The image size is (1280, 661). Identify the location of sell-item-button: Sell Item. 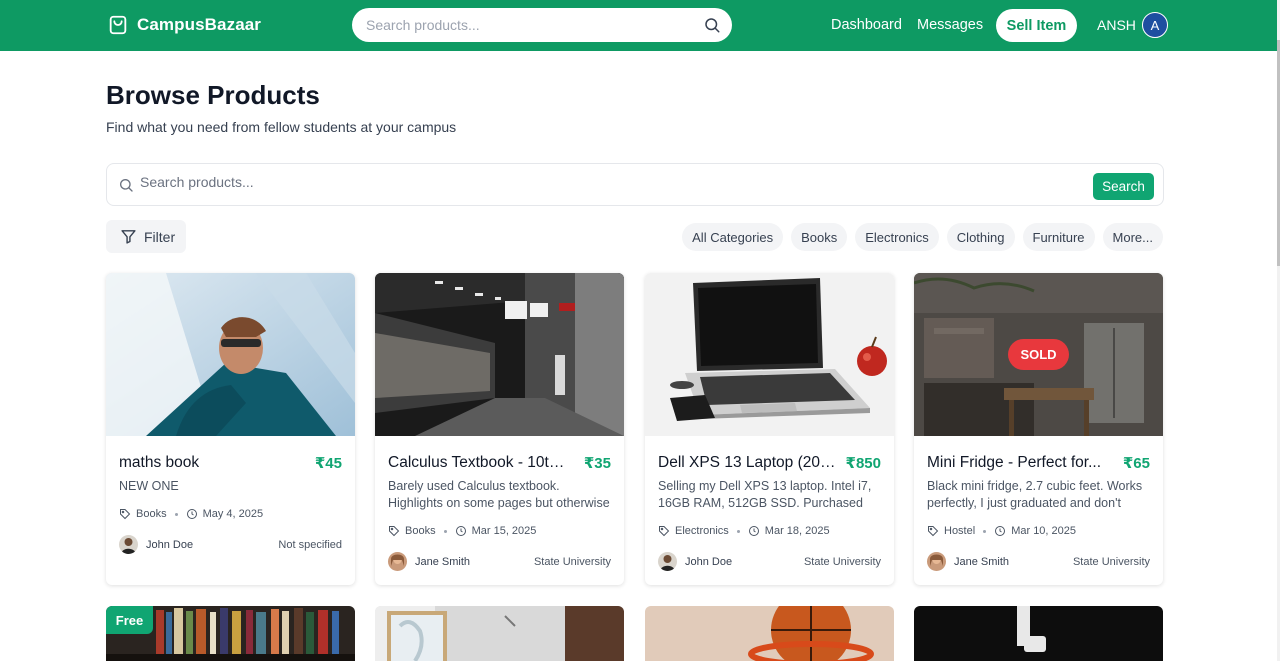
(1036, 25).